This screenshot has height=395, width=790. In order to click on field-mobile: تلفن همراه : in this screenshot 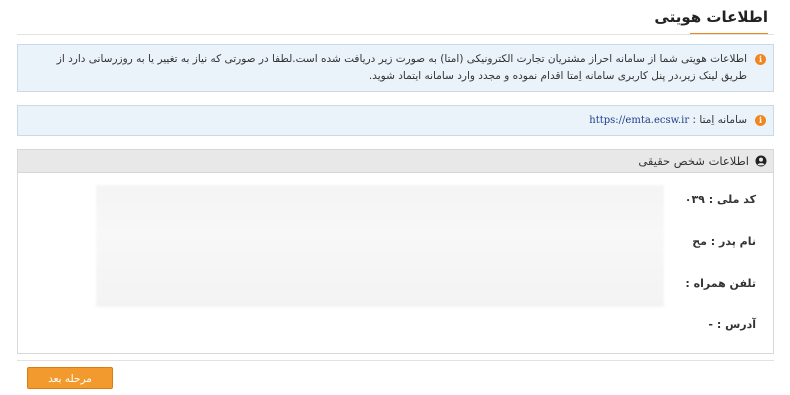, I will do `click(720, 283)`.